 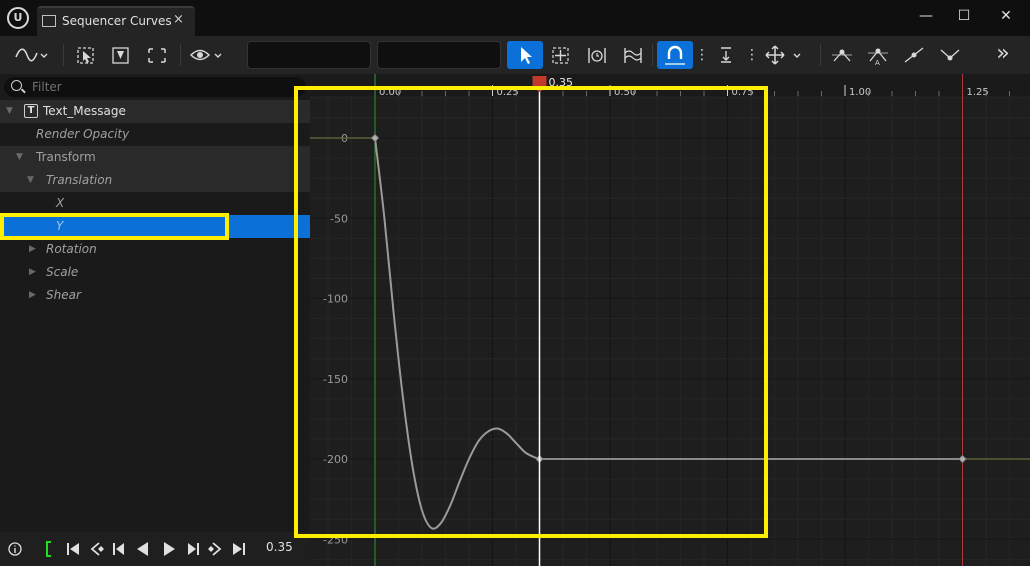 I want to click on linear-tangents-button, so click(x=914, y=55).